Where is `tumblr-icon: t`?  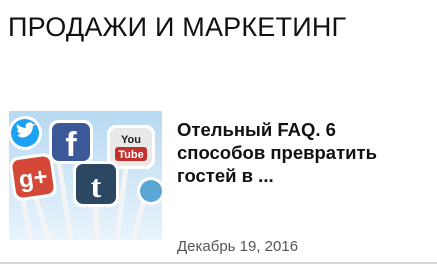
tumblr-icon: t is located at coordinates (96, 184).